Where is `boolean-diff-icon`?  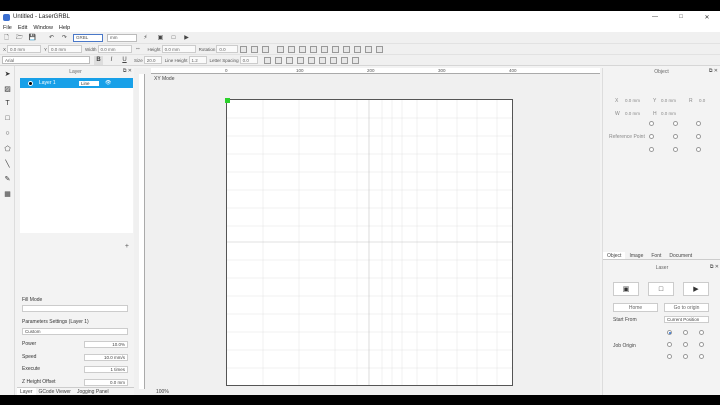 boolean-diff-icon is located at coordinates (300, 60).